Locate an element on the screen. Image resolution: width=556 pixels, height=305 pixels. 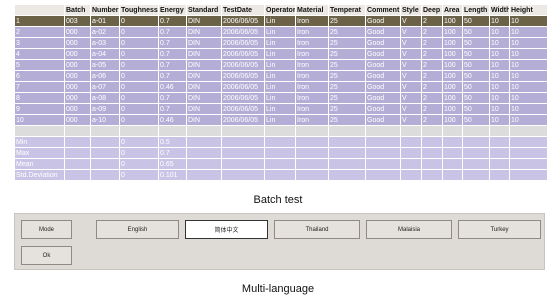
table-cell: 003 is located at coordinates (77, 21).